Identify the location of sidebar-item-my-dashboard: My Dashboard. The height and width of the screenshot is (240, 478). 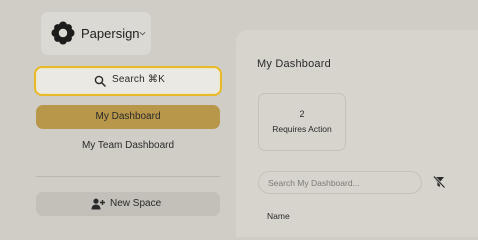
(128, 117).